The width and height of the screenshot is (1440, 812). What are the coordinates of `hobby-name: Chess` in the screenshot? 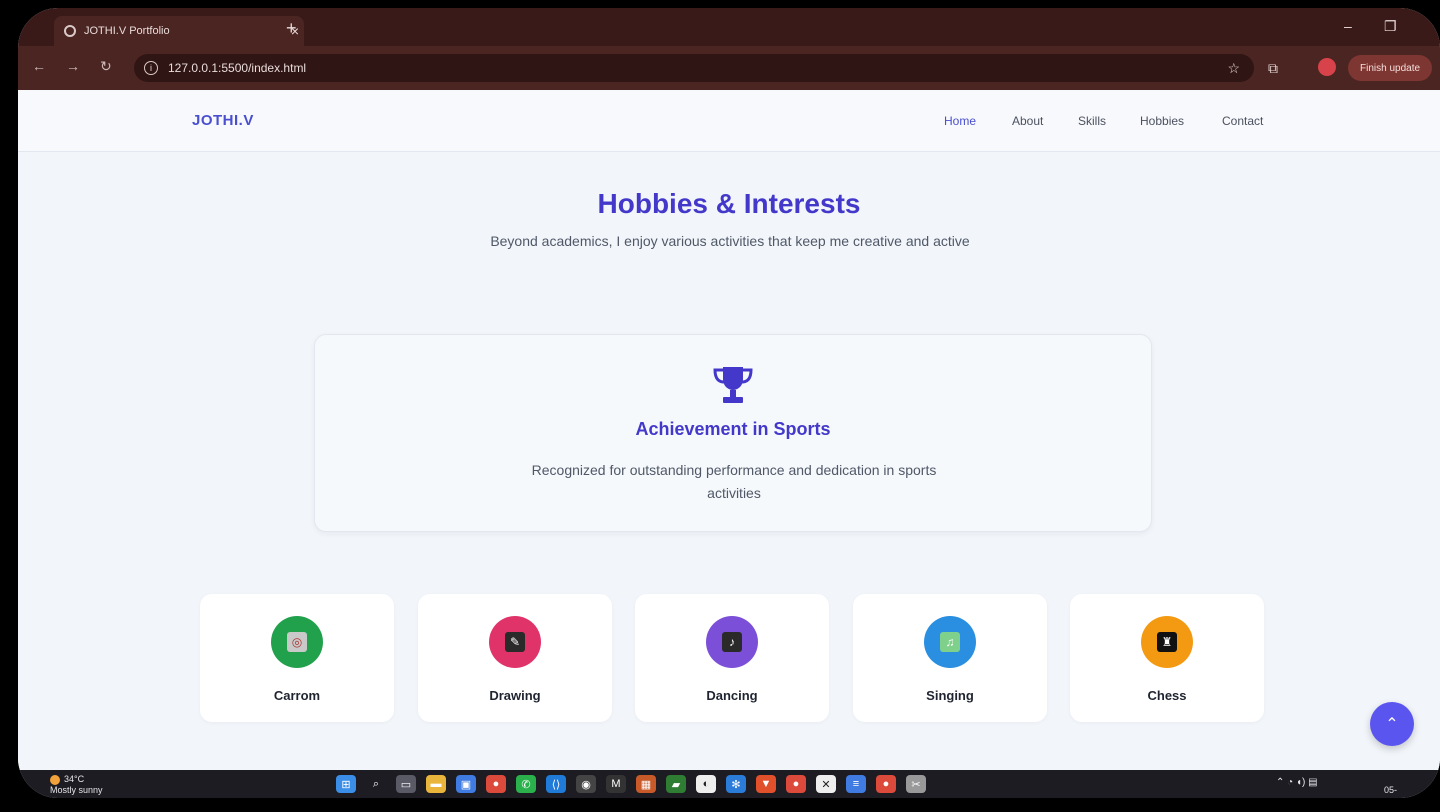 It's located at (1167, 695).